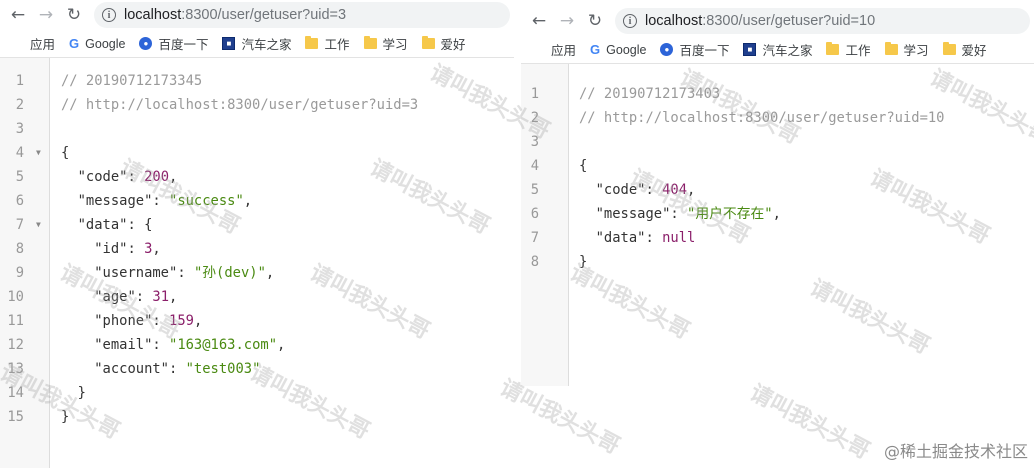  What do you see at coordinates (167, 273) in the screenshot?
I see `code-text: "username": "孙(dev)",` at bounding box center [167, 273].